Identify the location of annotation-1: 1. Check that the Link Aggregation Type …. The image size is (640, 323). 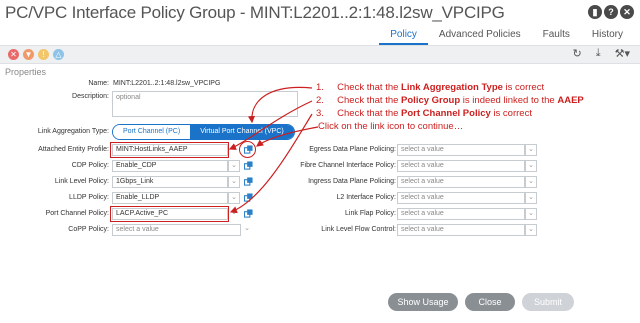
(430, 87).